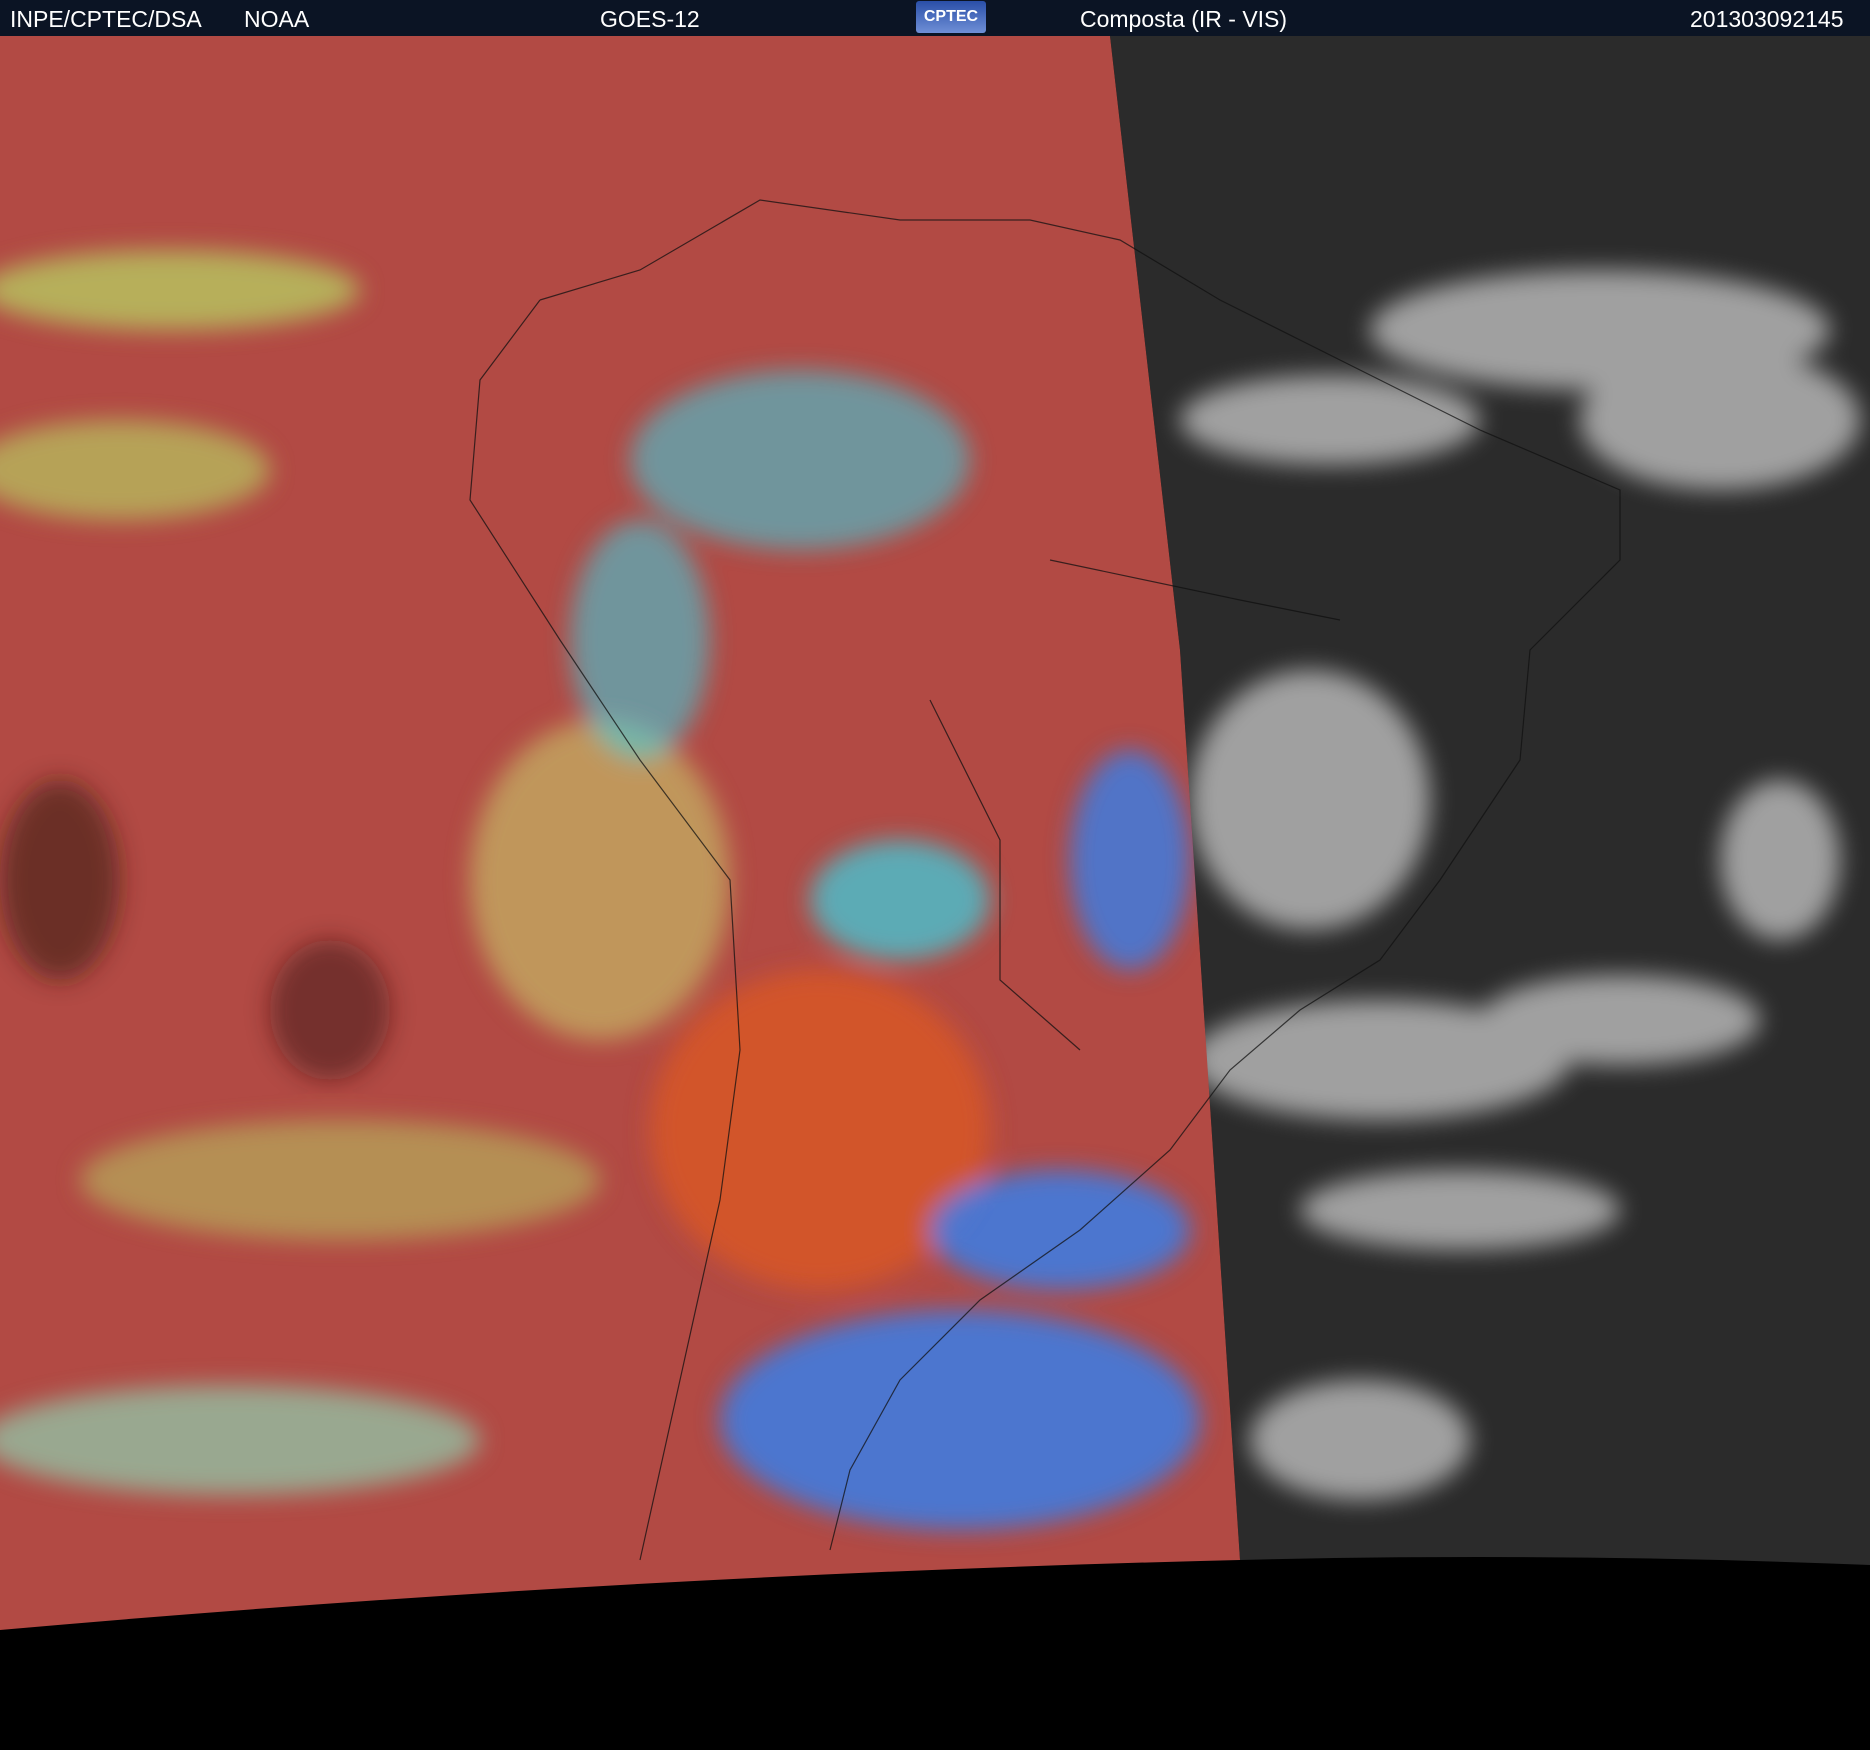 The image size is (1870, 1750). I want to click on timestamp-label: 201303092145, so click(1767, 19).